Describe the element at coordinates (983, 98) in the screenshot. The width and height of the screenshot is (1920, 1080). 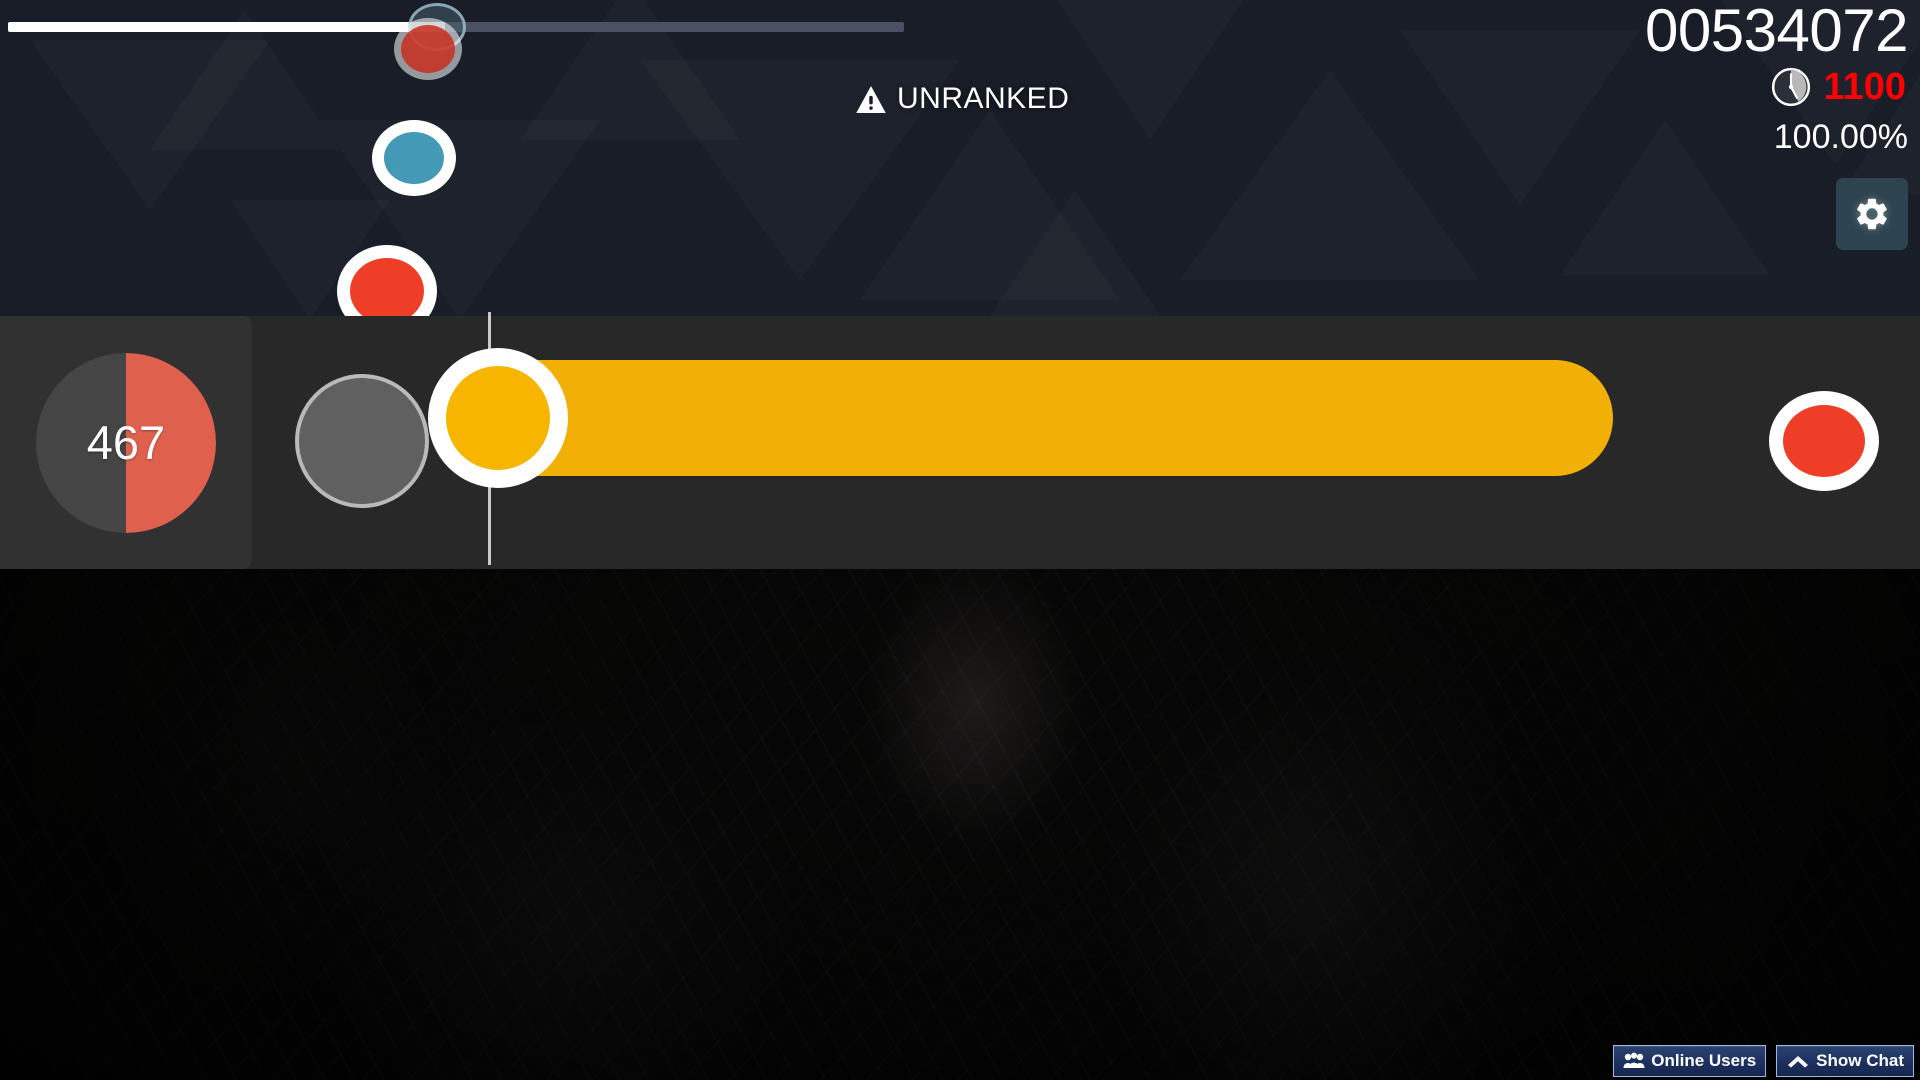
I see `unranked-label: UNRANKED` at that location.